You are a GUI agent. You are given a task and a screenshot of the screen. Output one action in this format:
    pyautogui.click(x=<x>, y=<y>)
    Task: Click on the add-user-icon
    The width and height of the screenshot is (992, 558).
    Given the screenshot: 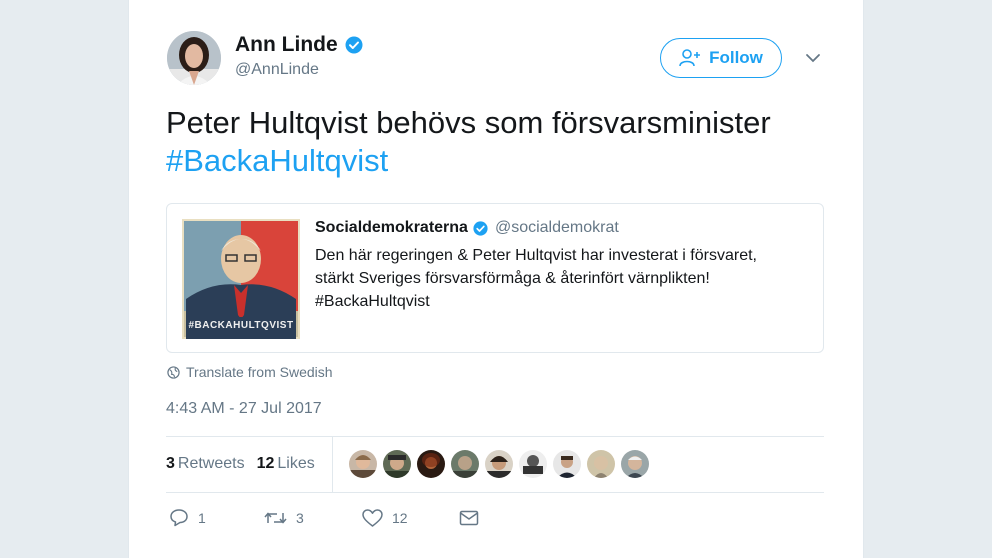 What is the action you would take?
    pyautogui.click(x=690, y=58)
    